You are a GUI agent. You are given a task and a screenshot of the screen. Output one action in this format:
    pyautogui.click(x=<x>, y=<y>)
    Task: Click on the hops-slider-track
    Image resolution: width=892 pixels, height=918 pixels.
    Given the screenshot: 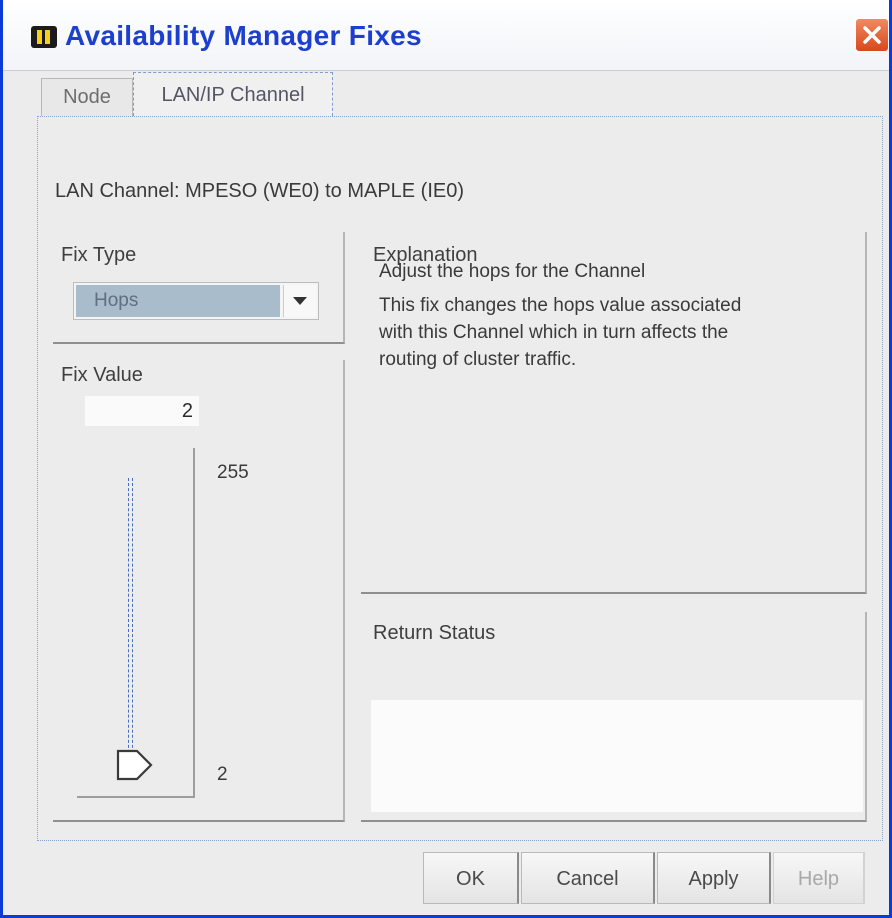 What is the action you would take?
    pyautogui.click(x=130, y=623)
    